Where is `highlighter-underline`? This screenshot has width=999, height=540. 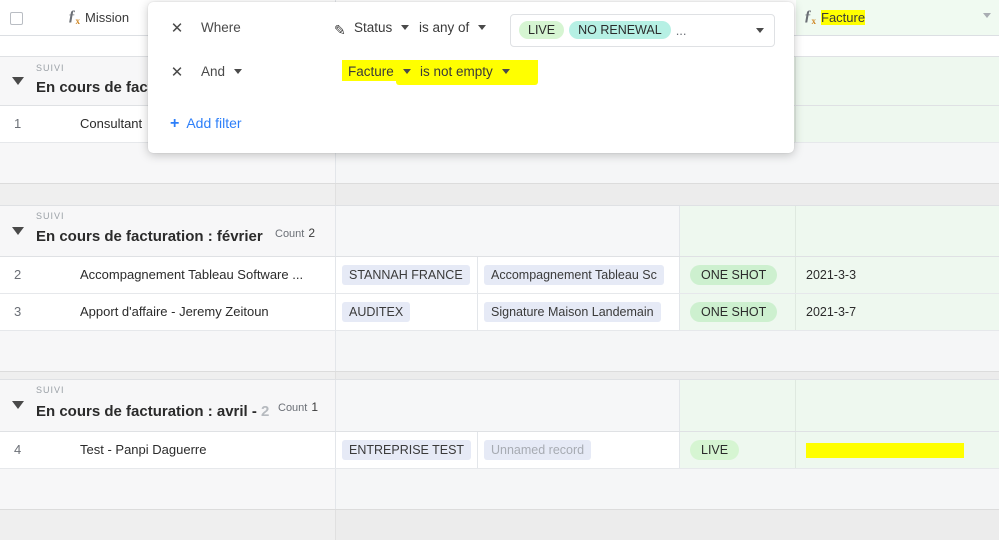 highlighter-underline is located at coordinates (467, 81).